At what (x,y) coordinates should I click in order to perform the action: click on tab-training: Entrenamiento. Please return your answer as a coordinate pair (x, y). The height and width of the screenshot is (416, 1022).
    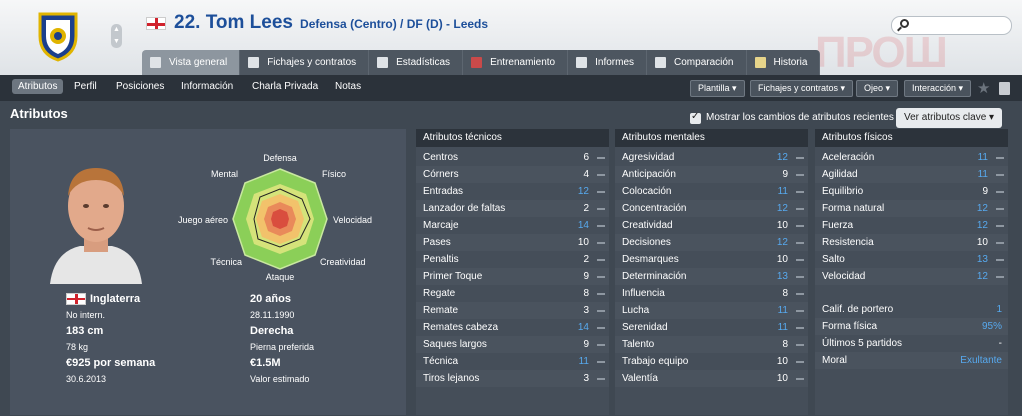
    Looking at the image, I should click on (516, 62).